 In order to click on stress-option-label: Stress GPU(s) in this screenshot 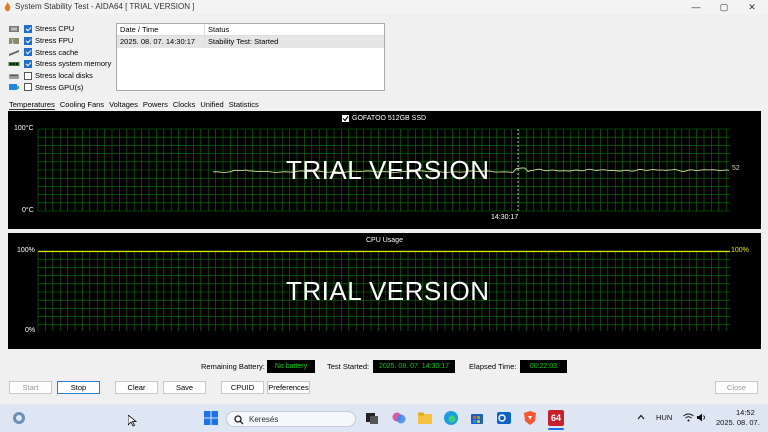, I will do `click(59, 87)`.